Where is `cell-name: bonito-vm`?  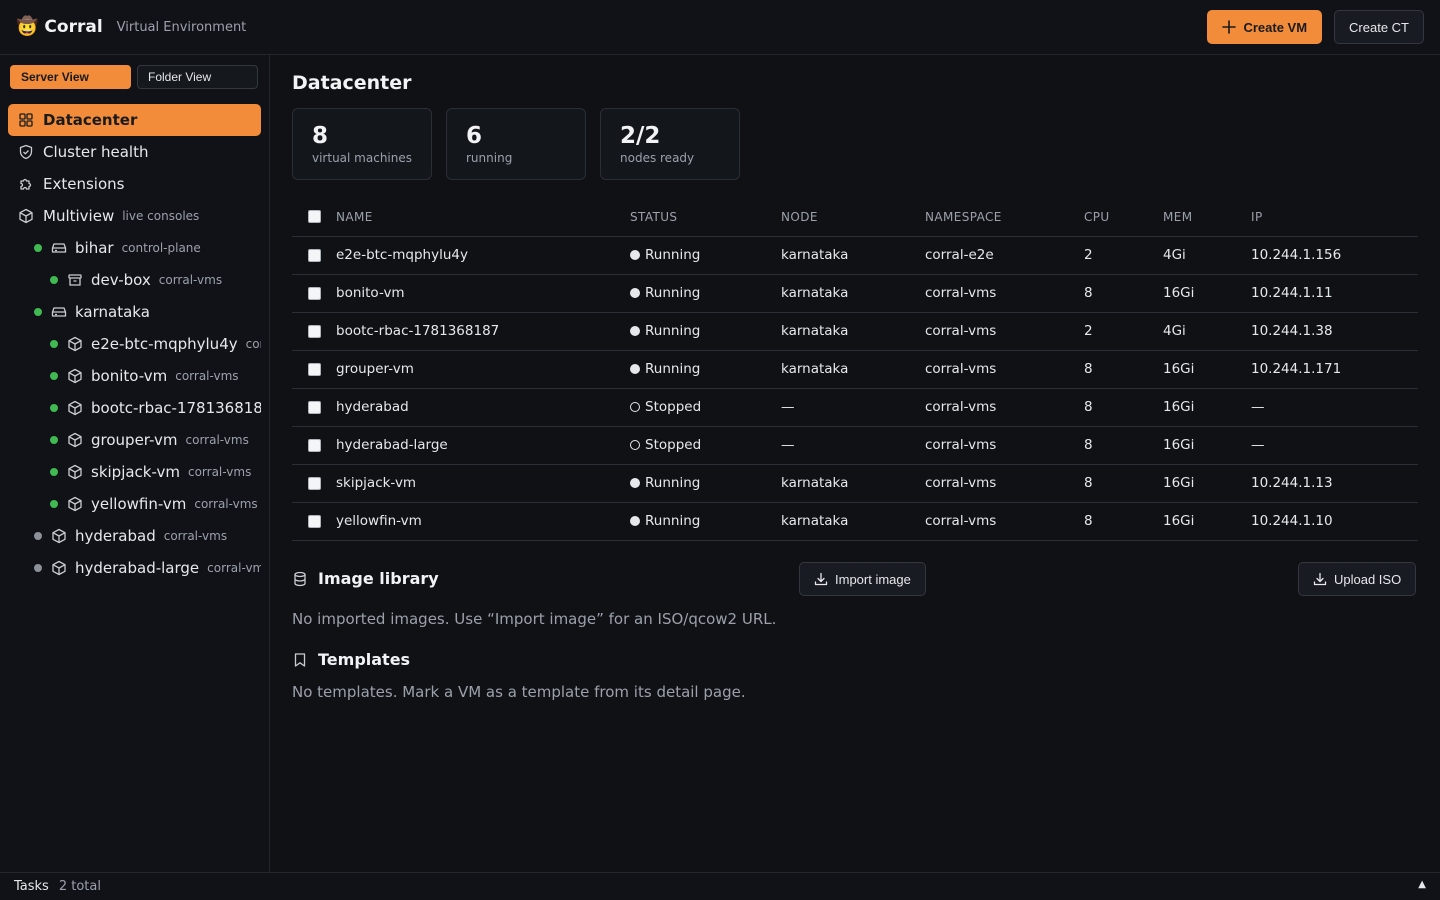 cell-name: bonito-vm is located at coordinates (483, 293).